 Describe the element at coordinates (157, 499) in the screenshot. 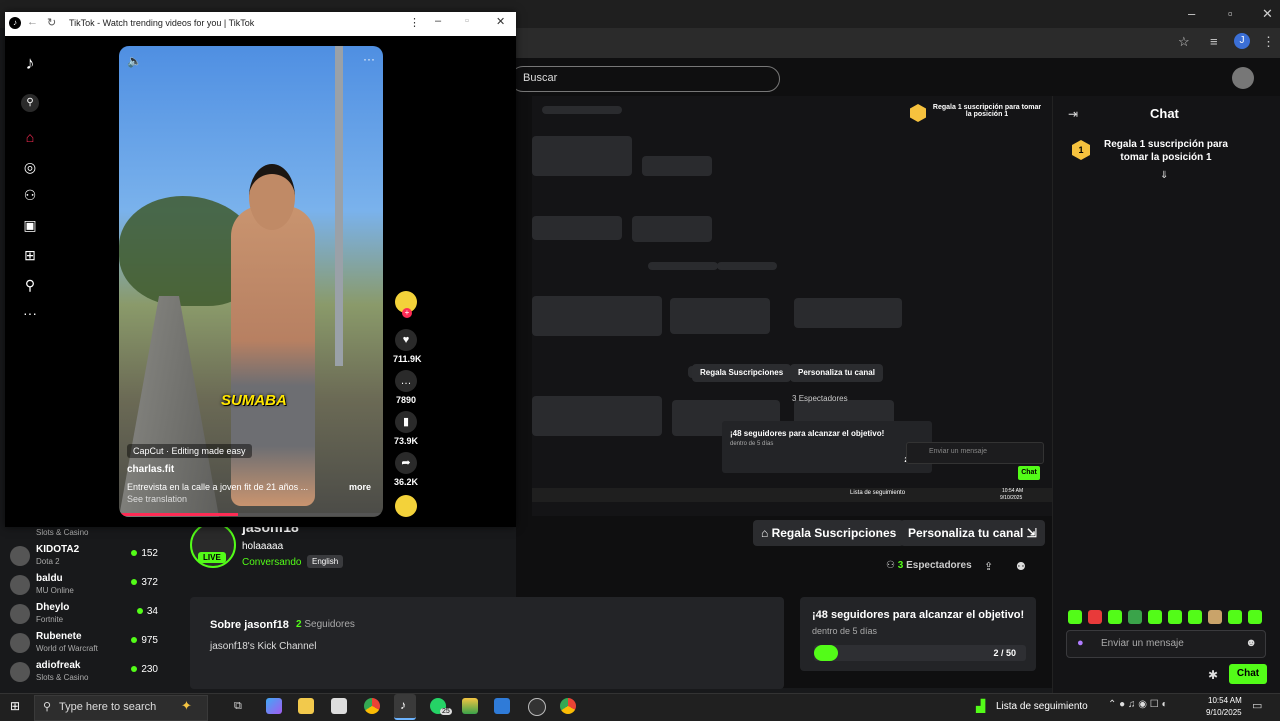

I see `see-translation-link: See translation` at that location.